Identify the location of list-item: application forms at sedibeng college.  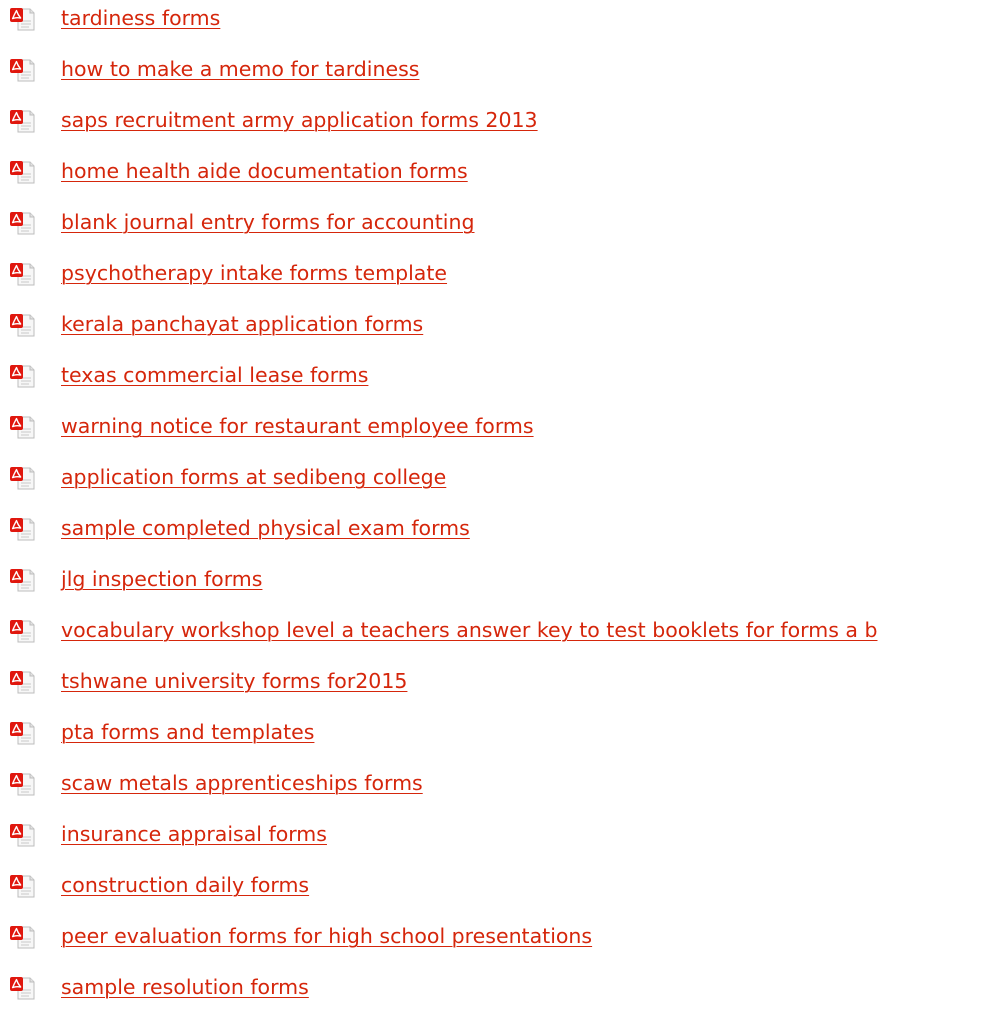
(497, 479).